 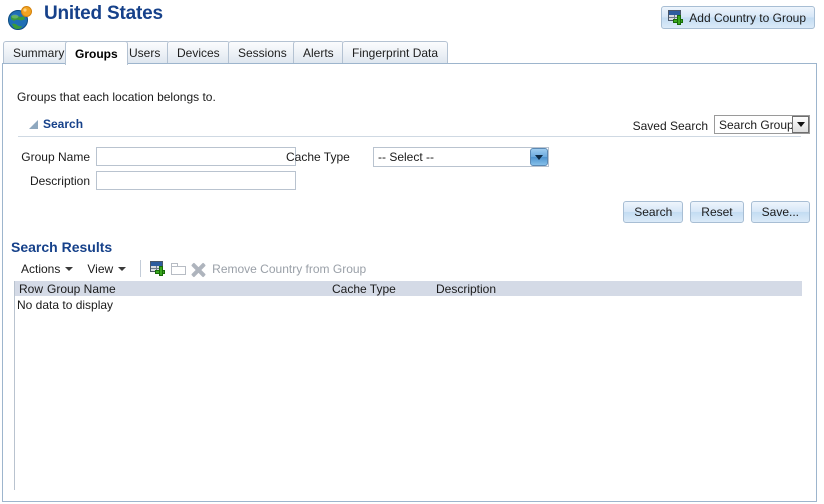 I want to click on folder-icon, so click(x=178, y=268).